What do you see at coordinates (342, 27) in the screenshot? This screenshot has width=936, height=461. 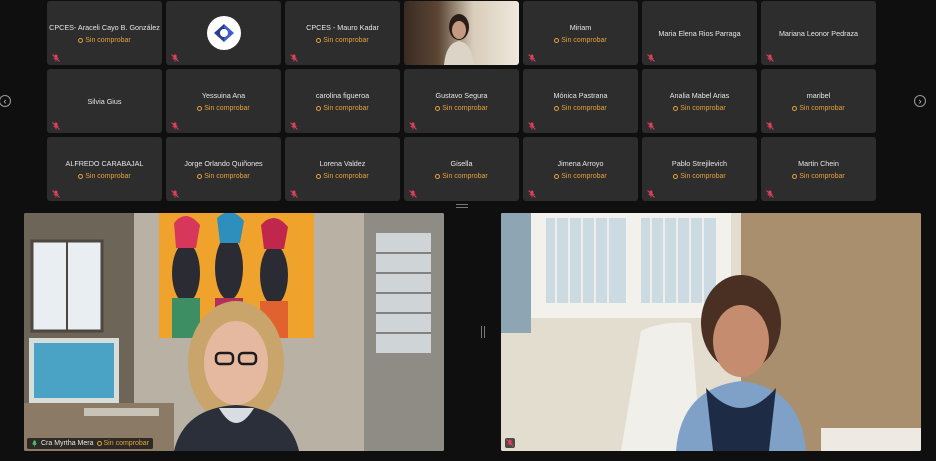 I see `participant-name: CPCES - Mauro Kadar` at bounding box center [342, 27].